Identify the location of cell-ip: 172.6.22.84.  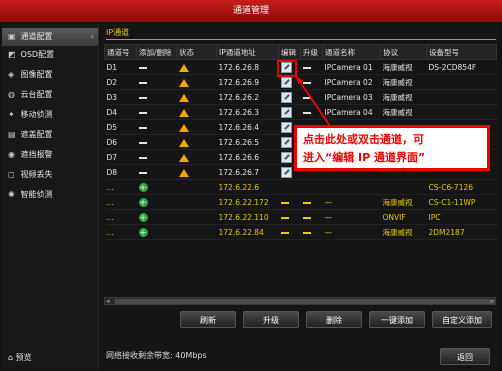
(247, 232).